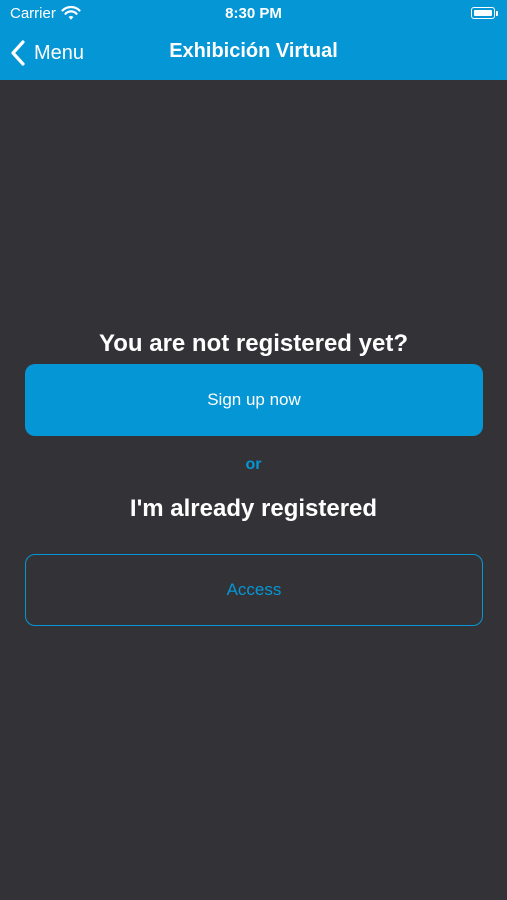 This screenshot has height=900, width=507. Describe the element at coordinates (497, 13) in the screenshot. I see `battery-tip` at that location.